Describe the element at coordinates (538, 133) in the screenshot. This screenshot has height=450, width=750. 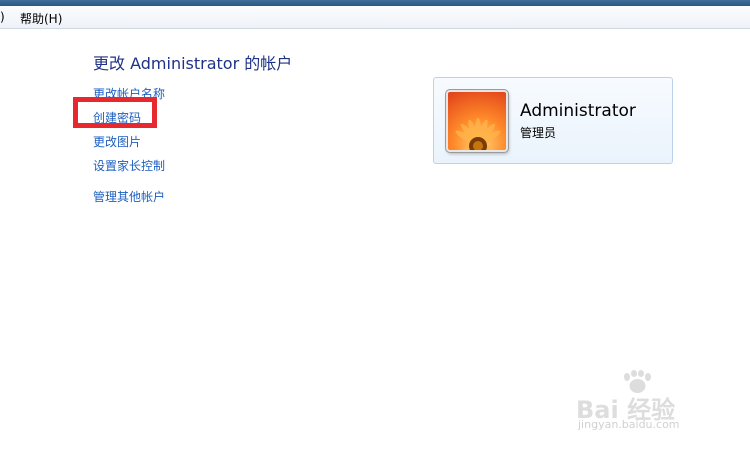
I see `account-role: 管理员` at that location.